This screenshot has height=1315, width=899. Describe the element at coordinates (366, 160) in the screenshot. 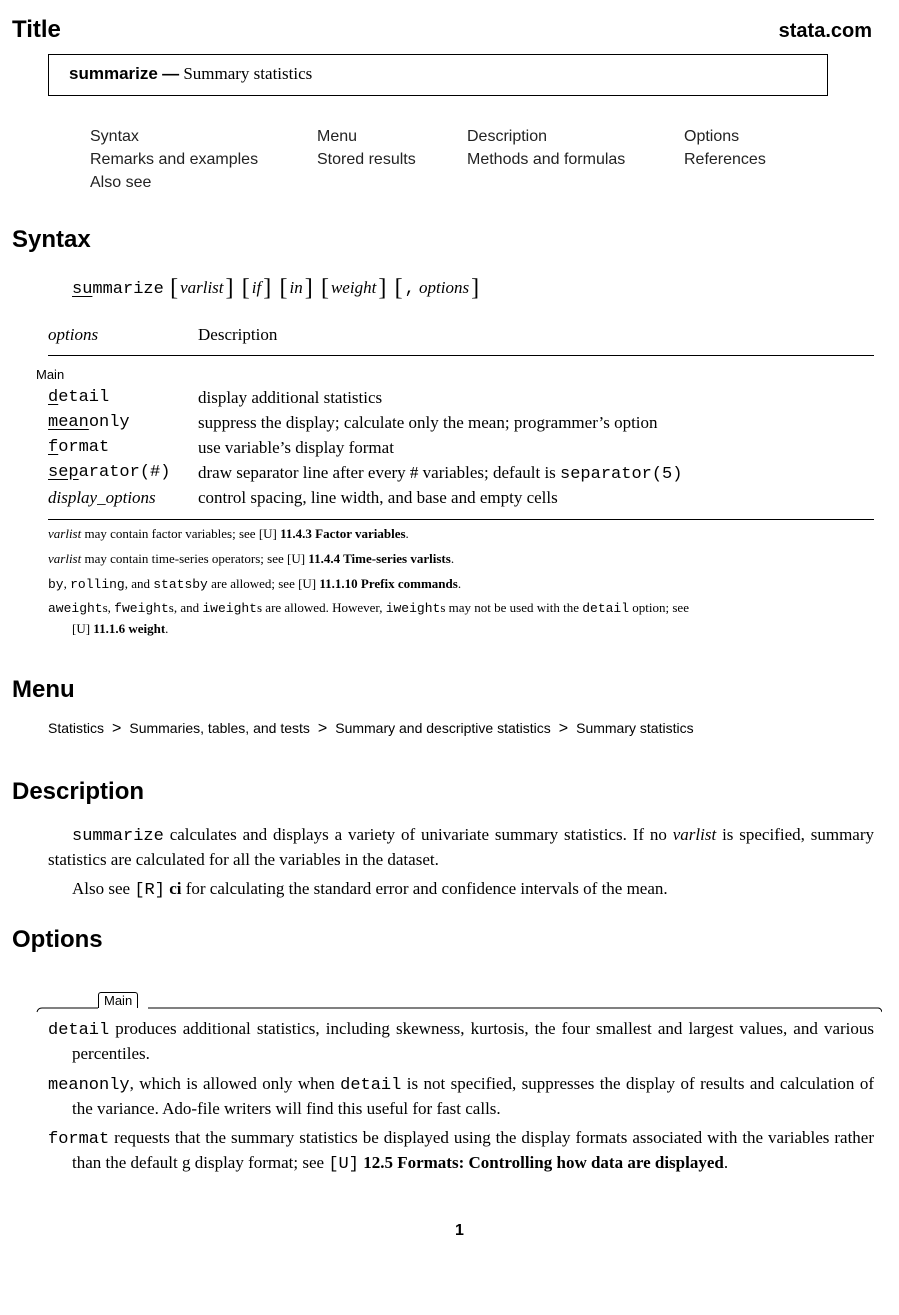

I see `toc-link-stored-results: Stored results` at that location.